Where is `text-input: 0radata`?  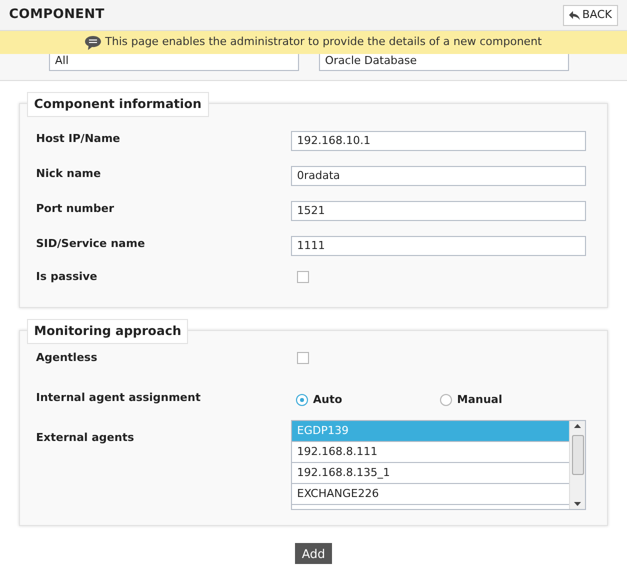
text-input: 0radata is located at coordinates (438, 176).